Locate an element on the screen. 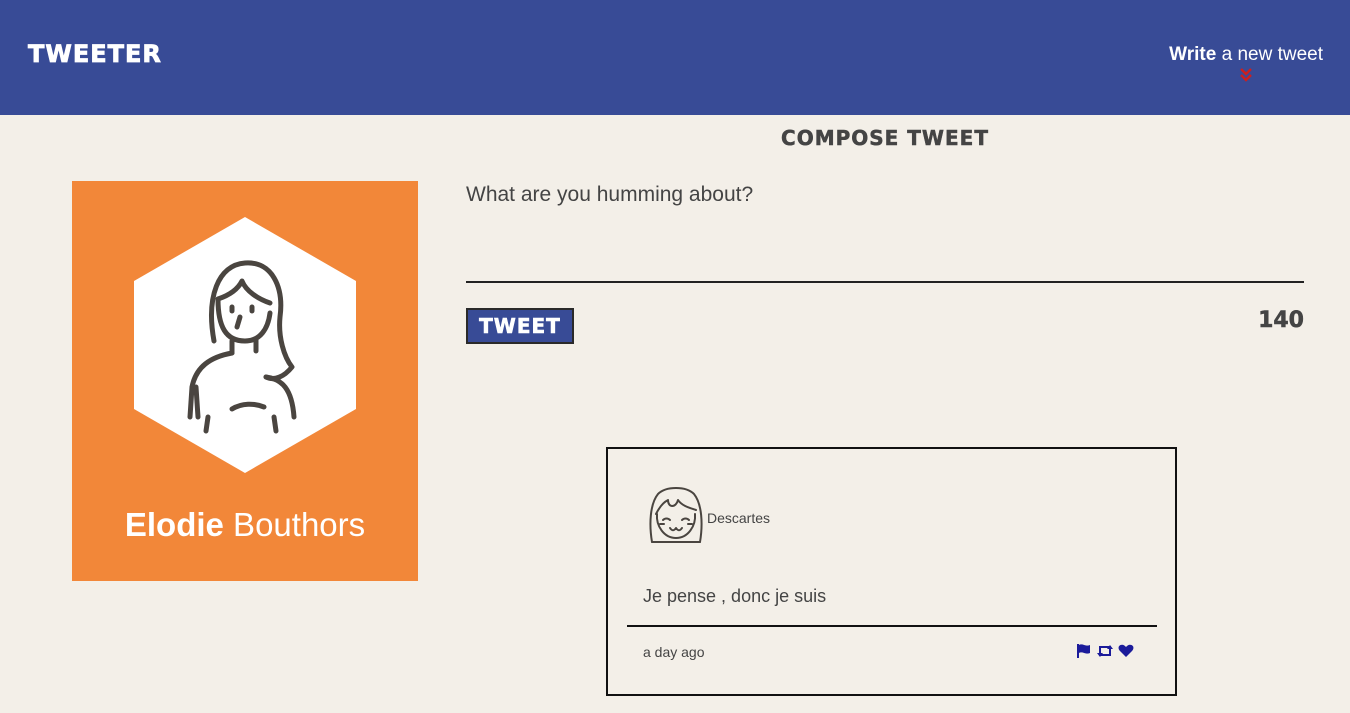 This screenshot has height=713, width=1350. character-counter: 140 is located at coordinates (1281, 321).